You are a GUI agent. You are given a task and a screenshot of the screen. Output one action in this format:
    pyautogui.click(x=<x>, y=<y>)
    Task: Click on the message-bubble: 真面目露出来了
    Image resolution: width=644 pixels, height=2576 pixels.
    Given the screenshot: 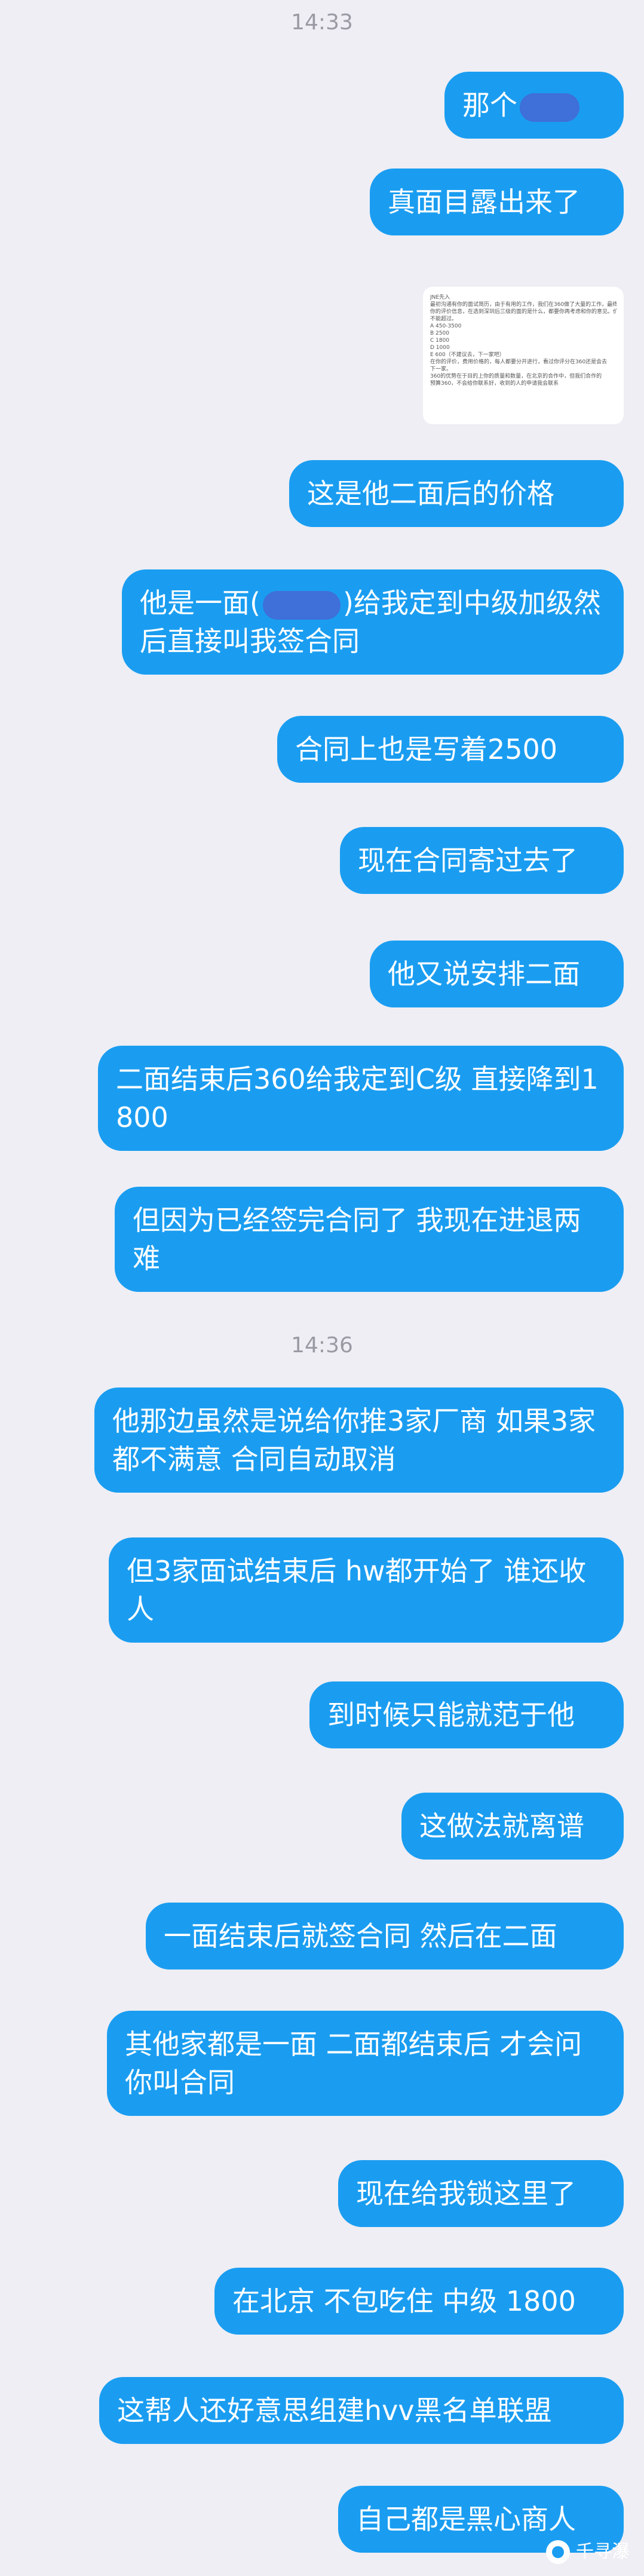 What is the action you would take?
    pyautogui.click(x=497, y=202)
    